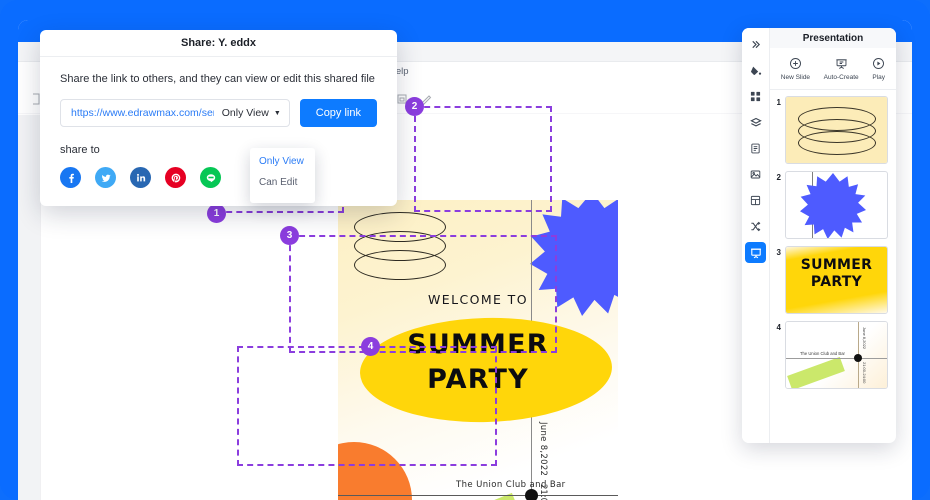 This screenshot has height=500, width=930. I want to click on slide-number: 3, so click(778, 252).